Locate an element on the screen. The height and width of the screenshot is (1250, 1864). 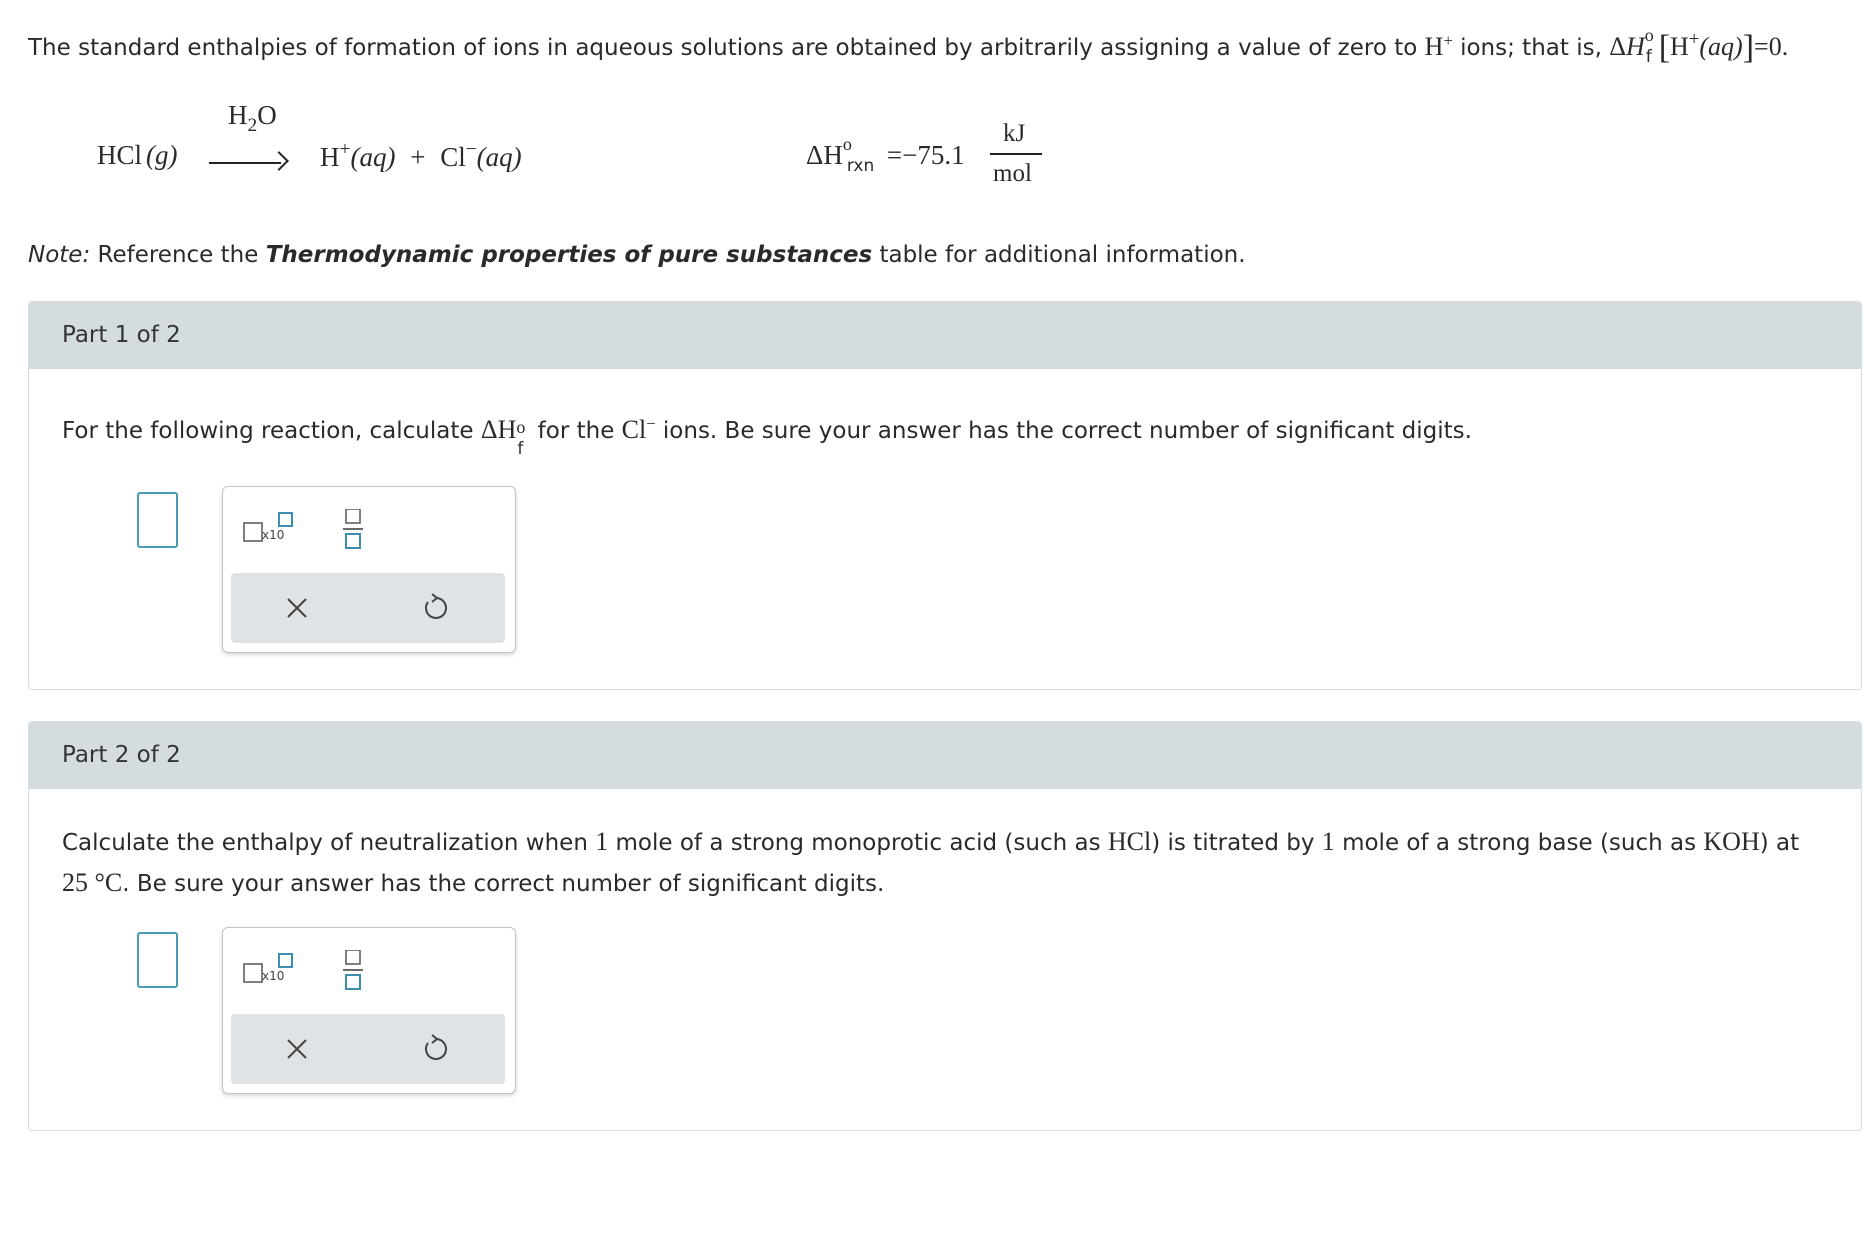
part1-math-palette: x10 is located at coordinates (369, 569).